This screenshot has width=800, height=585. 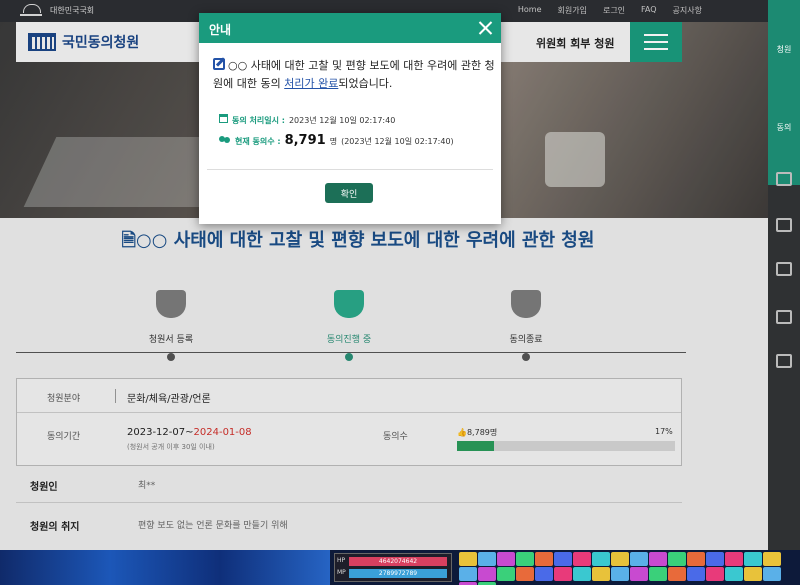 What do you see at coordinates (350, 28) in the screenshot?
I see `modal-header: 안내` at bounding box center [350, 28].